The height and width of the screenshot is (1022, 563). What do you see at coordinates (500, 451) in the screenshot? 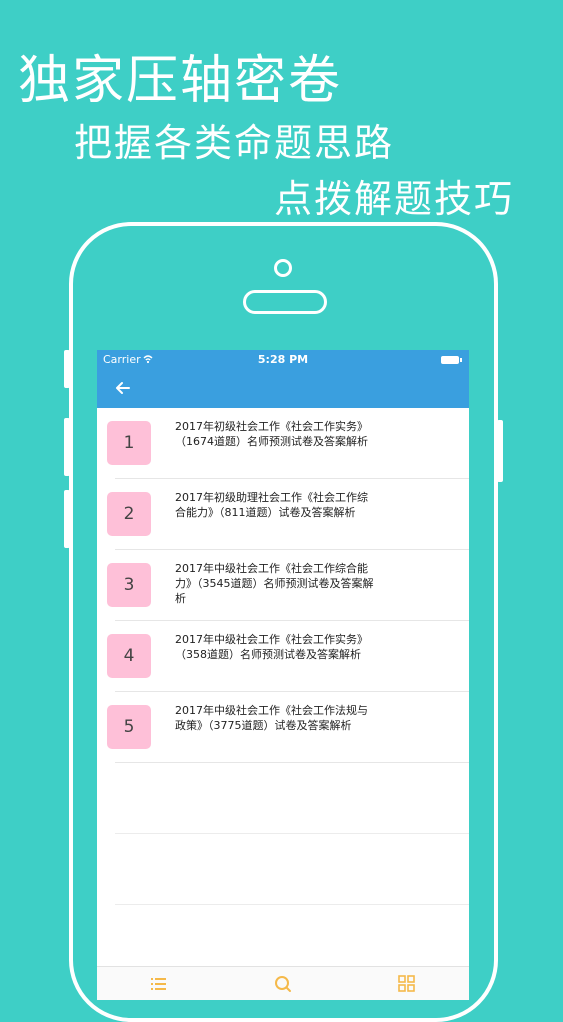
I see `phone-power-button` at bounding box center [500, 451].